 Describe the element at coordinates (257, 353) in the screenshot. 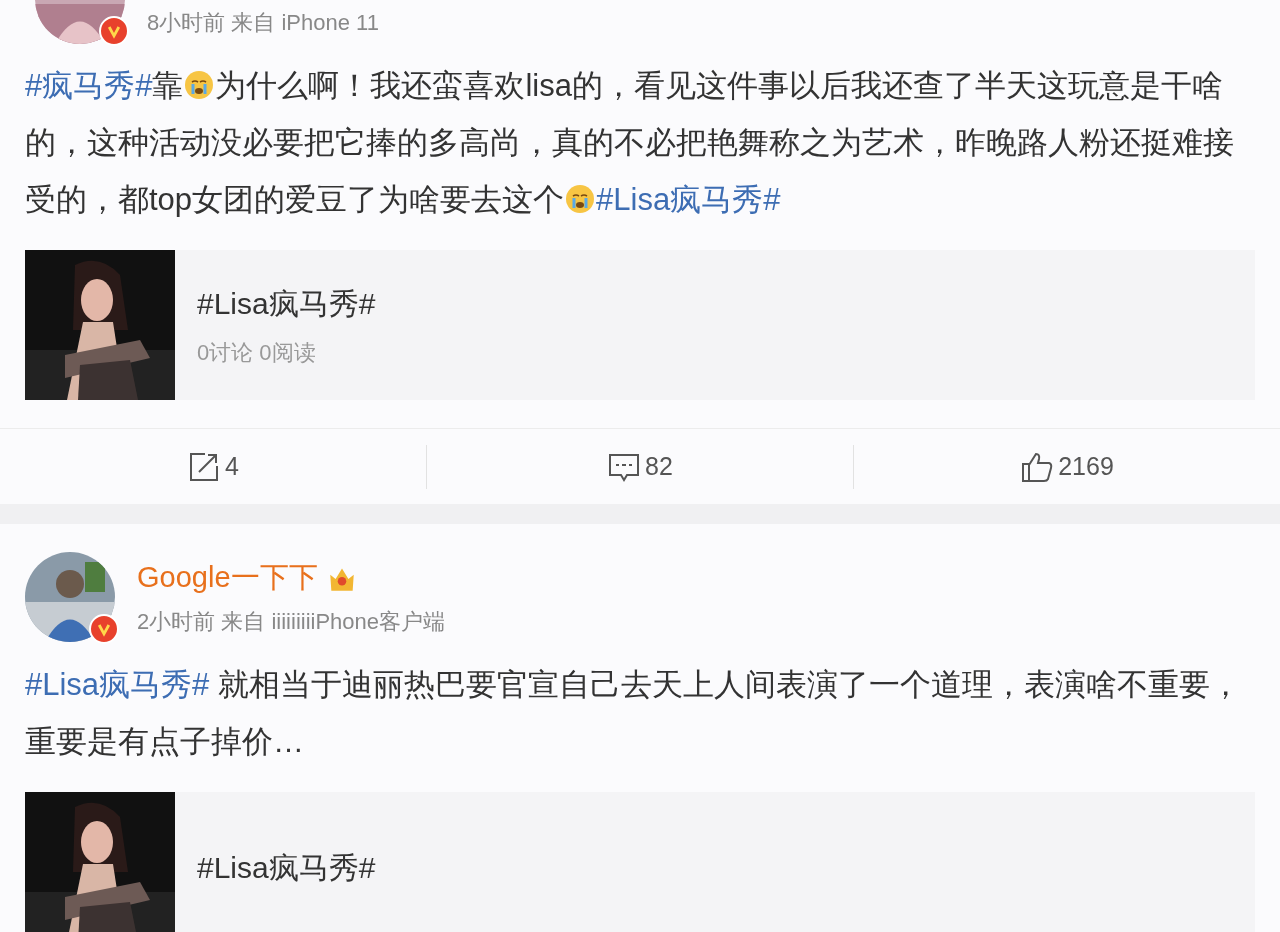

I see `topic-stats: 0讨论 0阅读` at that location.